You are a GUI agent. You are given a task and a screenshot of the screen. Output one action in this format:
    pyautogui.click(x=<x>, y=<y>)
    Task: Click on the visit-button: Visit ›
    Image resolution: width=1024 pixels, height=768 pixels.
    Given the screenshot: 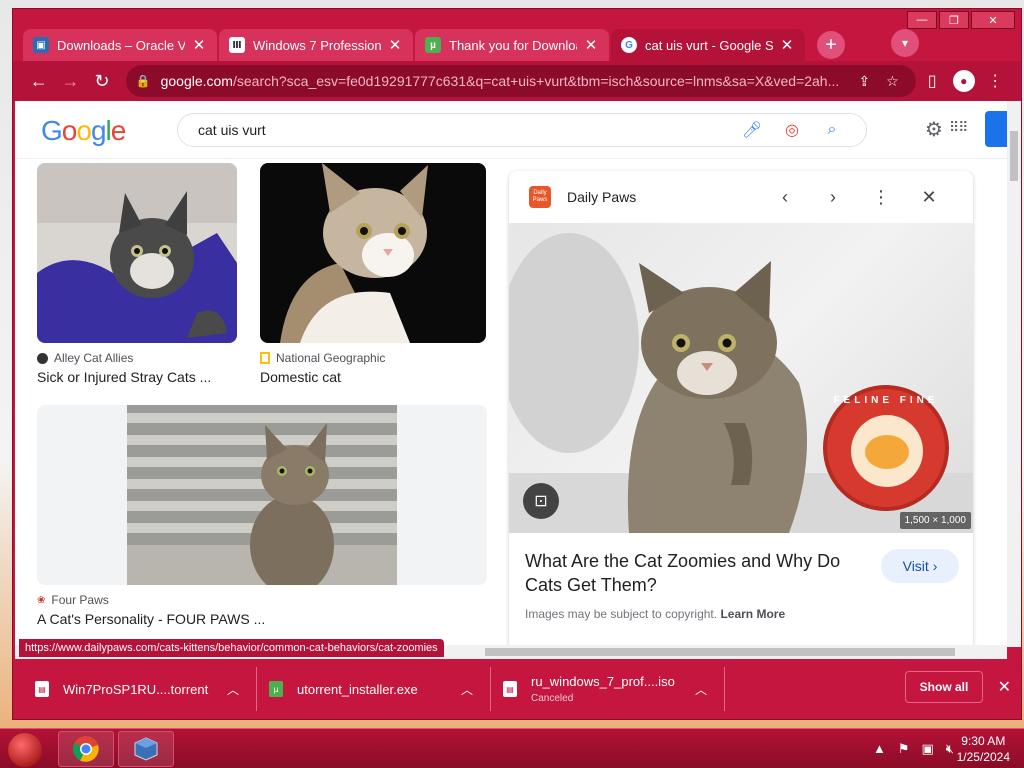 What is the action you would take?
    pyautogui.click(x=920, y=566)
    